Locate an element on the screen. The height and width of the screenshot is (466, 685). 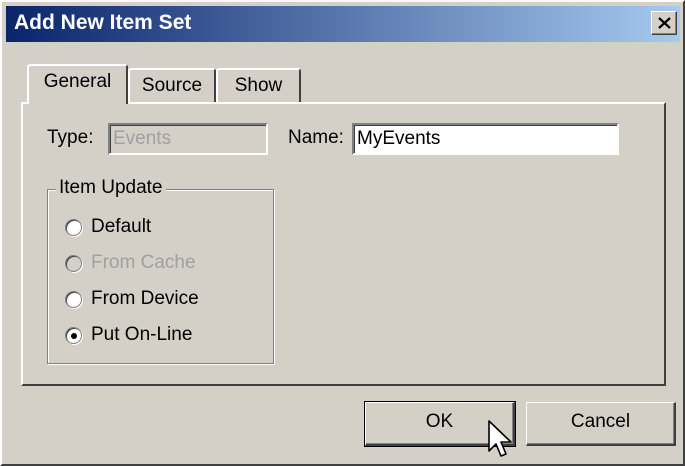
cancel-button: Cancel is located at coordinates (601, 424).